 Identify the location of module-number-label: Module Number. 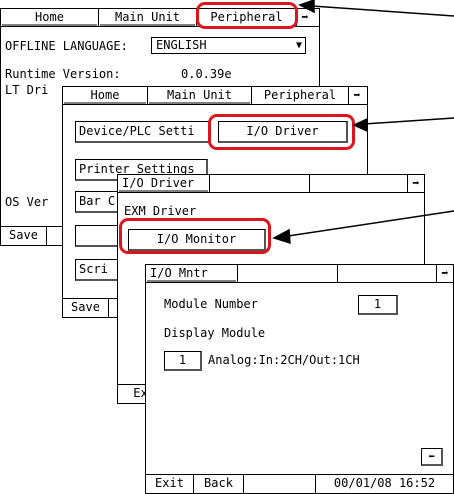
(211, 304).